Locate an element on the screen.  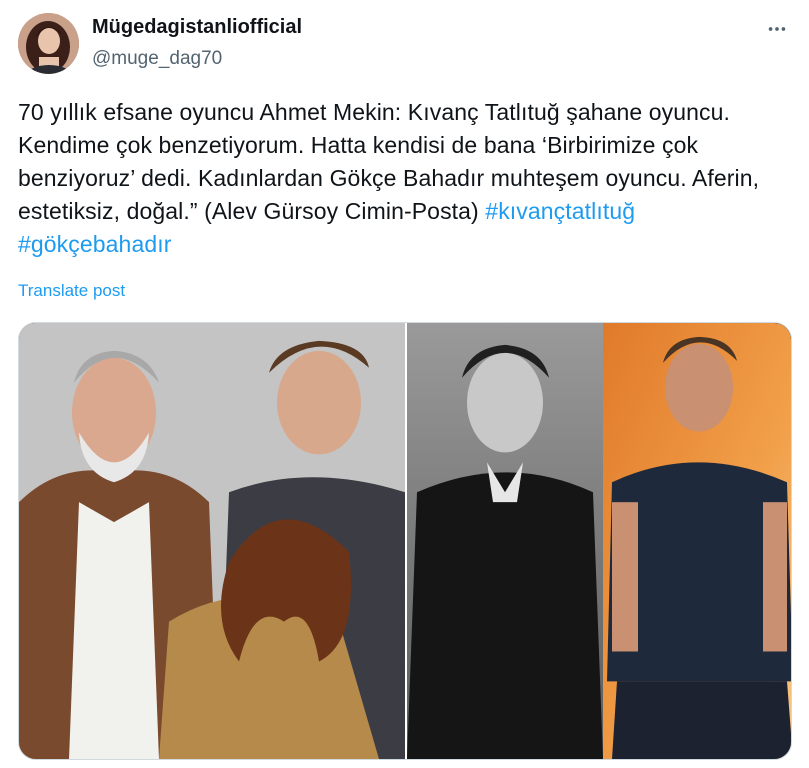
hashtag-link: #kıvançtatlıtuğ is located at coordinates (560, 211).